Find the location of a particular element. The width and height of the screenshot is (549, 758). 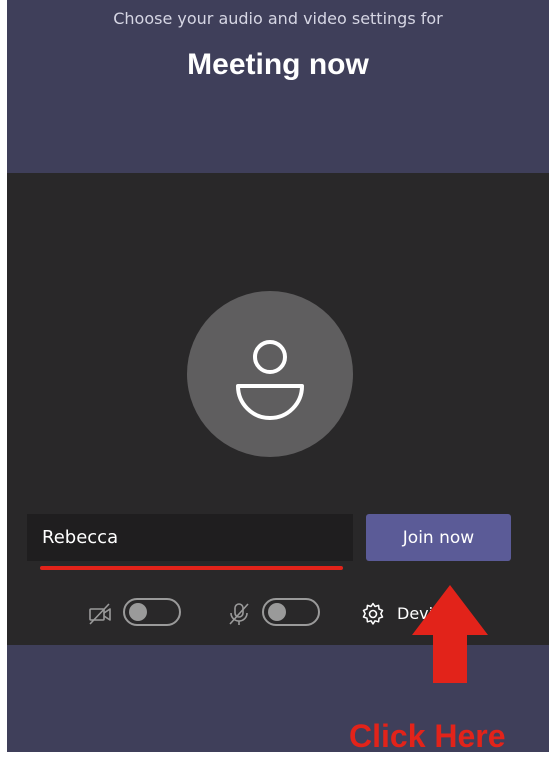

mic-toggle-knob is located at coordinates (277, 612).